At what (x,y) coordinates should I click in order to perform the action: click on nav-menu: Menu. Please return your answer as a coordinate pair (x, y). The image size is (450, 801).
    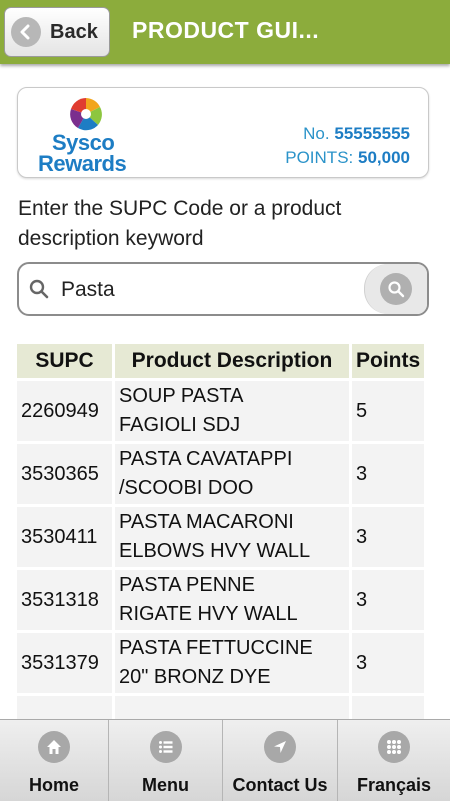
    Looking at the image, I should click on (166, 760).